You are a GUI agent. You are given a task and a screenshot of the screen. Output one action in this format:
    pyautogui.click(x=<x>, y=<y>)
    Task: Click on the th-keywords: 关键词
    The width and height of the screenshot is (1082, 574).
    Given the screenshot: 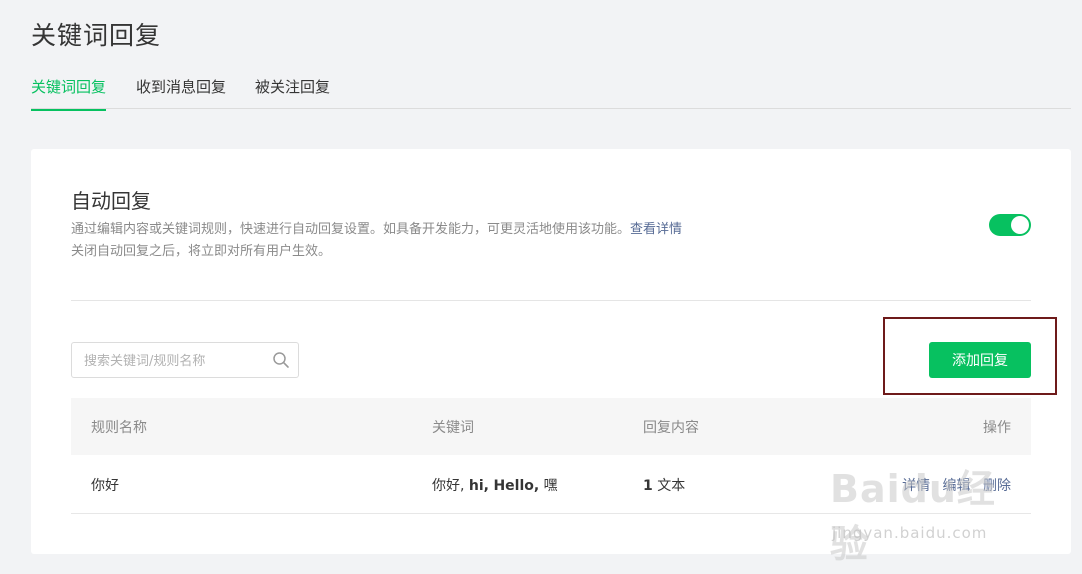 What is the action you would take?
    pyautogui.click(x=453, y=428)
    